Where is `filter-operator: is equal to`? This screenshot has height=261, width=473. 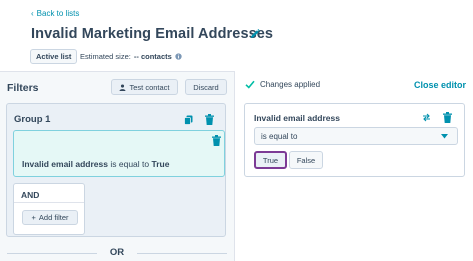 filter-operator: is equal to is located at coordinates (130, 164).